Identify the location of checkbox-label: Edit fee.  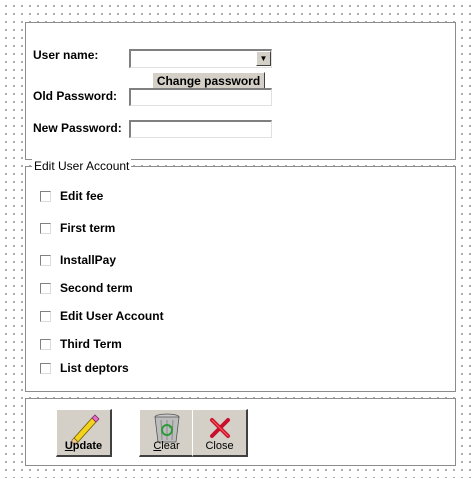
(82, 196).